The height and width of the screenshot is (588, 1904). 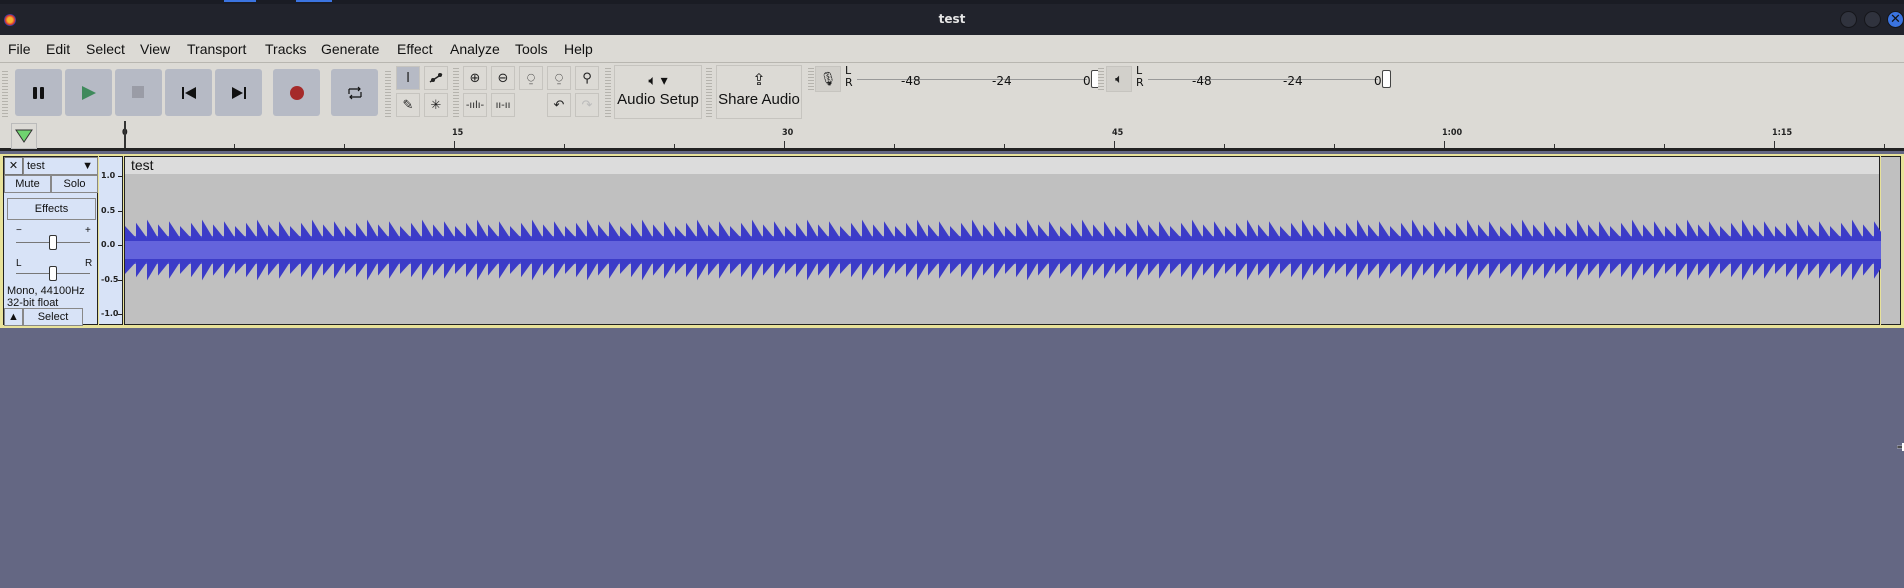 What do you see at coordinates (658, 92) in the screenshot?
I see `audio-setup-button: 🔈︎ ▾ Audio Setup` at bounding box center [658, 92].